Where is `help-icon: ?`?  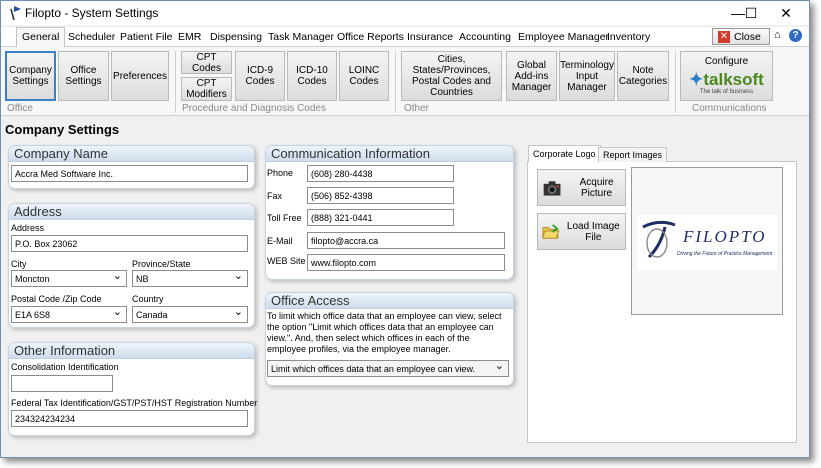 help-icon: ? is located at coordinates (795, 35).